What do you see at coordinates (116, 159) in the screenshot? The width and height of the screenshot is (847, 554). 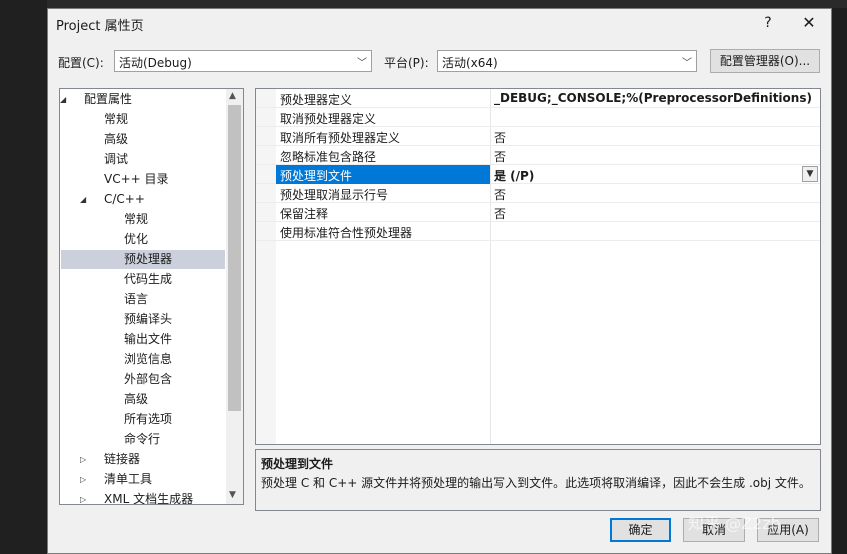 I see `tree-item: 调试` at bounding box center [116, 159].